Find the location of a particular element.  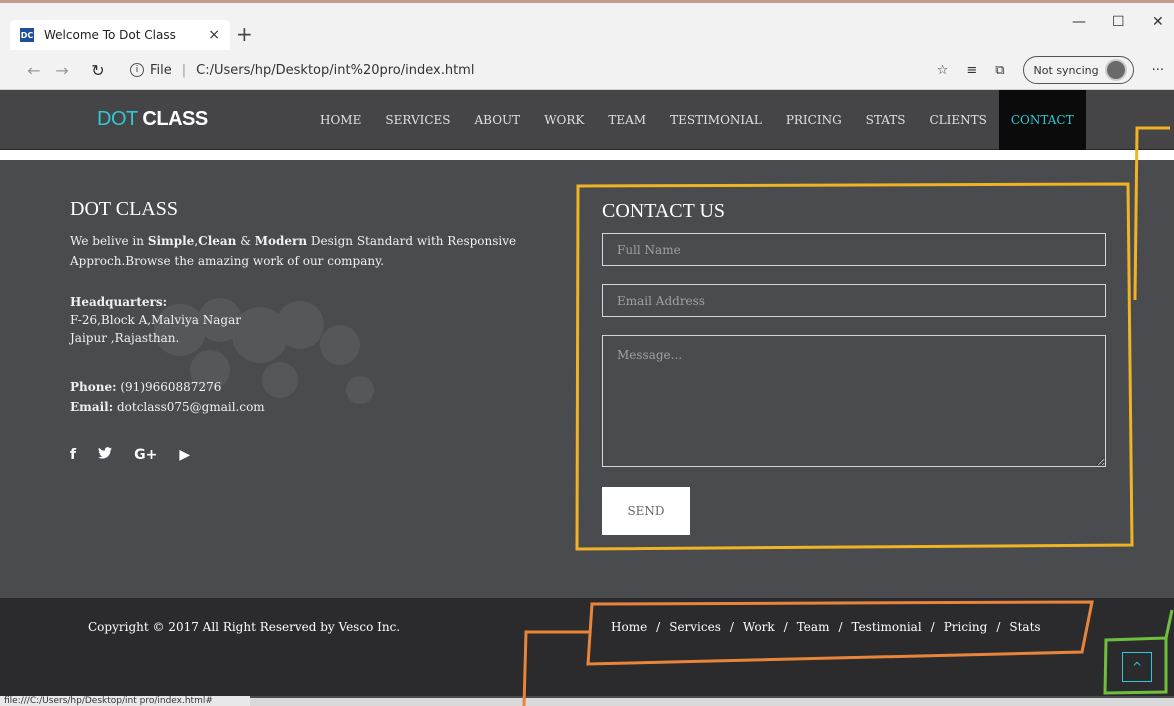

youtube-icon: ▶ is located at coordinates (184, 455).